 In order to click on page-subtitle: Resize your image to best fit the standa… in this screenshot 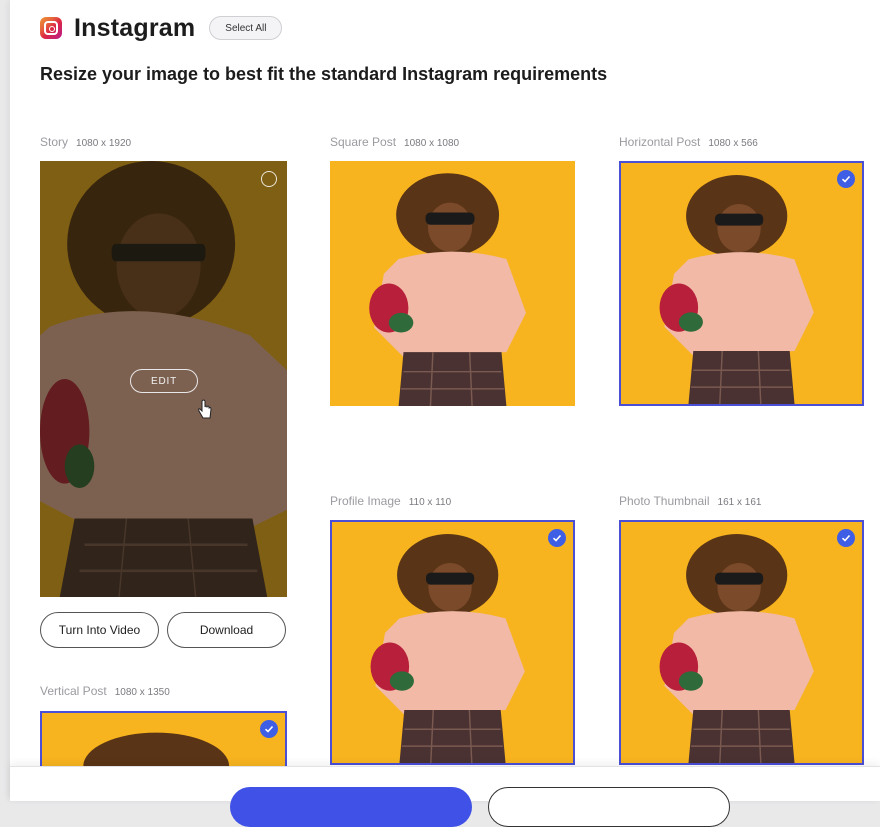, I will do `click(324, 74)`.